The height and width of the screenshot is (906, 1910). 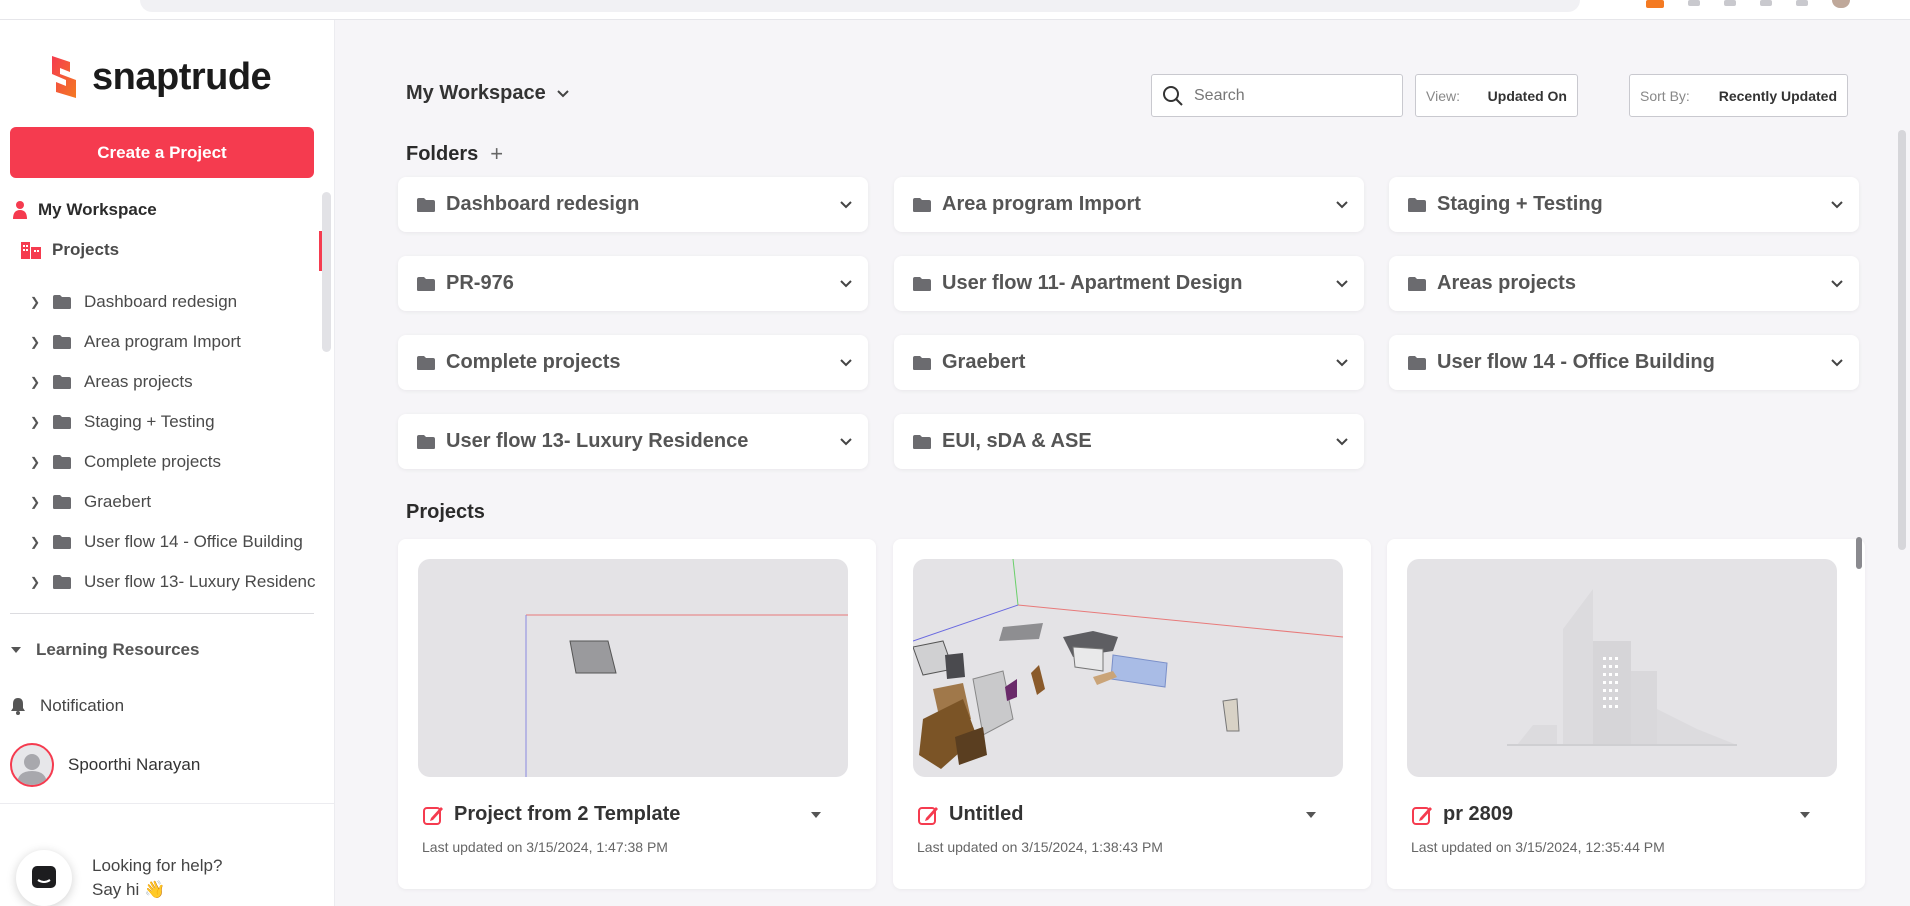 I want to click on sidebar-item-projects: Projects, so click(x=69, y=250).